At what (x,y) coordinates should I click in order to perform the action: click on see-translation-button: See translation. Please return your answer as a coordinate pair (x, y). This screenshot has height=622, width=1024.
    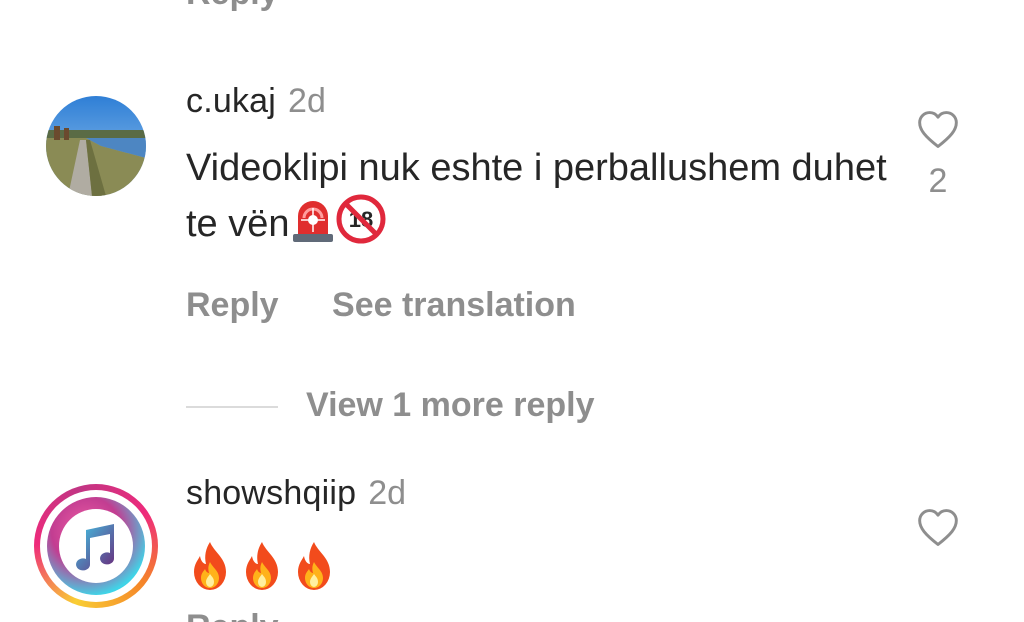
    Looking at the image, I should click on (454, 305).